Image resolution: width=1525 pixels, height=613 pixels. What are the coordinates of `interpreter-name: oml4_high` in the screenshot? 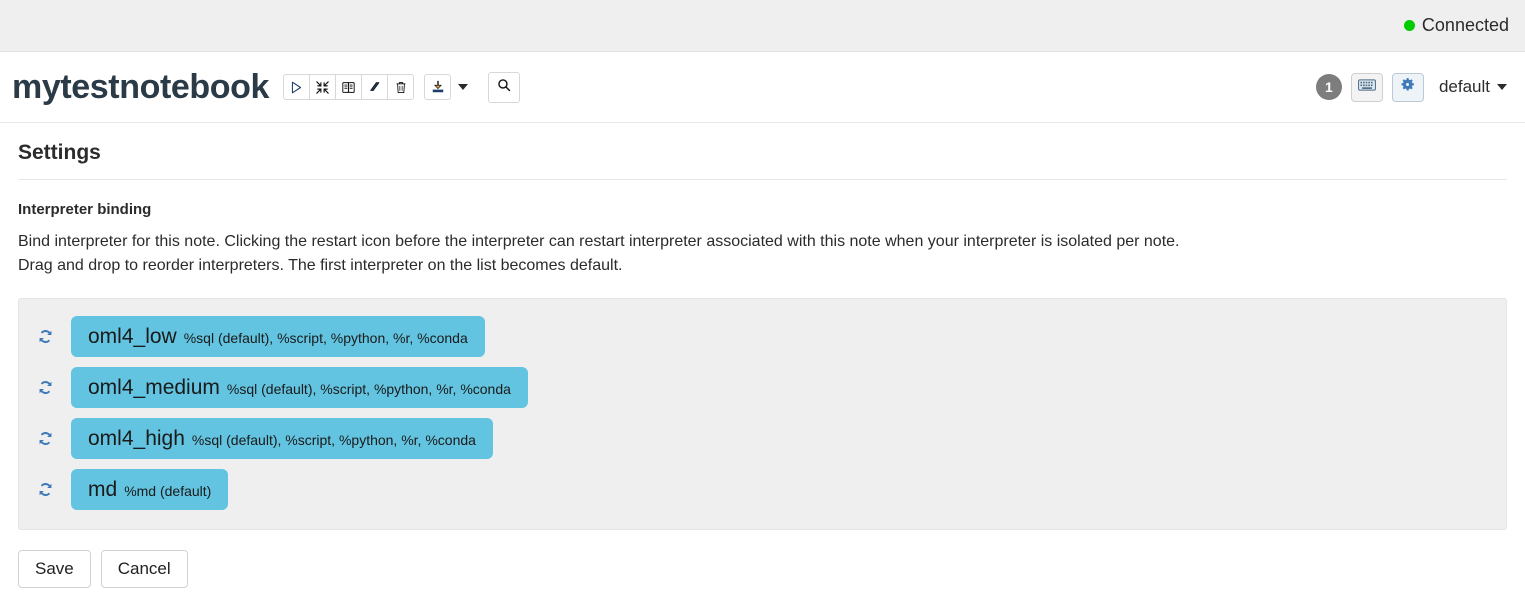 It's located at (136, 438).